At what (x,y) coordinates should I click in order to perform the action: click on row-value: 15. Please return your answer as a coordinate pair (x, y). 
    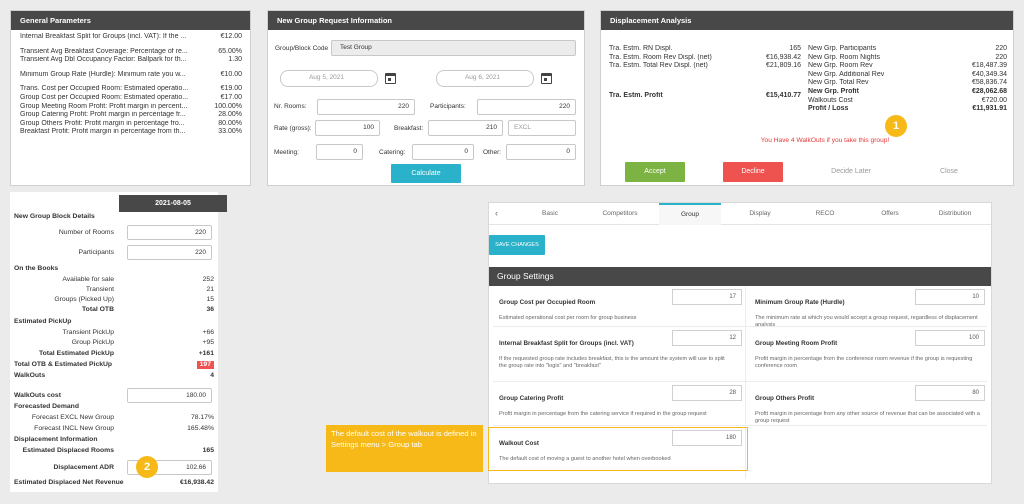
    Looking at the image, I should click on (210, 299).